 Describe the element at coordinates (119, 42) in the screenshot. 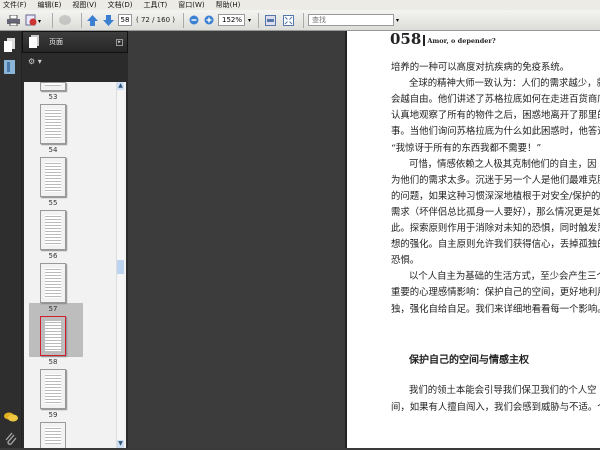

I see `panel-menu-button: ▸` at that location.